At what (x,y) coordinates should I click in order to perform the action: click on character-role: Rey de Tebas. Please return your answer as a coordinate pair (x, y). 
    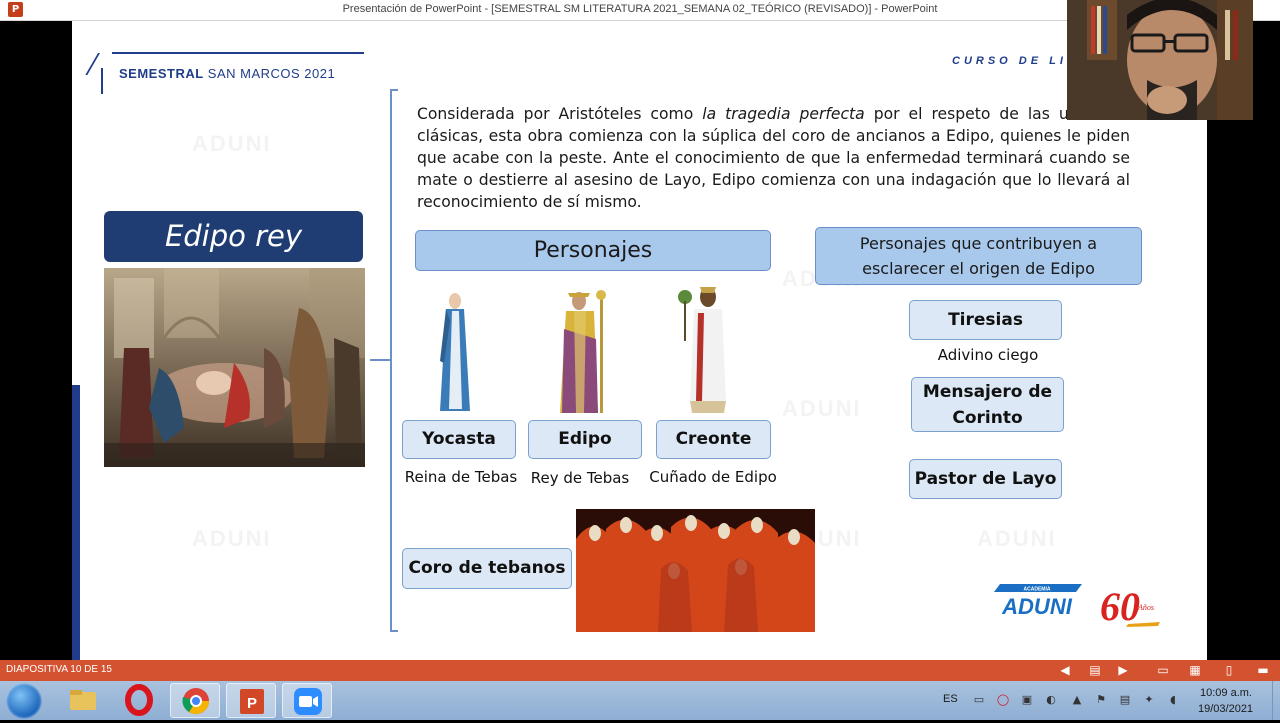
    Looking at the image, I should click on (580, 478).